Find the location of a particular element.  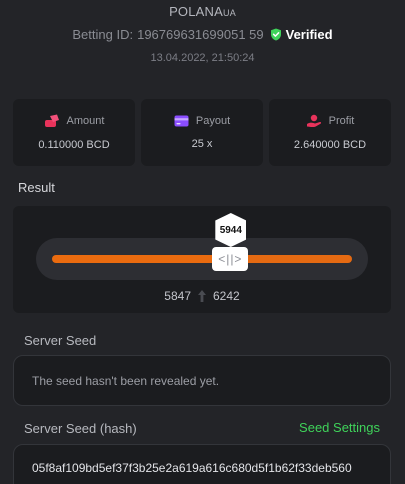

bet-id-row: Betting ID: 196769631699051 59 Verified is located at coordinates (202, 34).